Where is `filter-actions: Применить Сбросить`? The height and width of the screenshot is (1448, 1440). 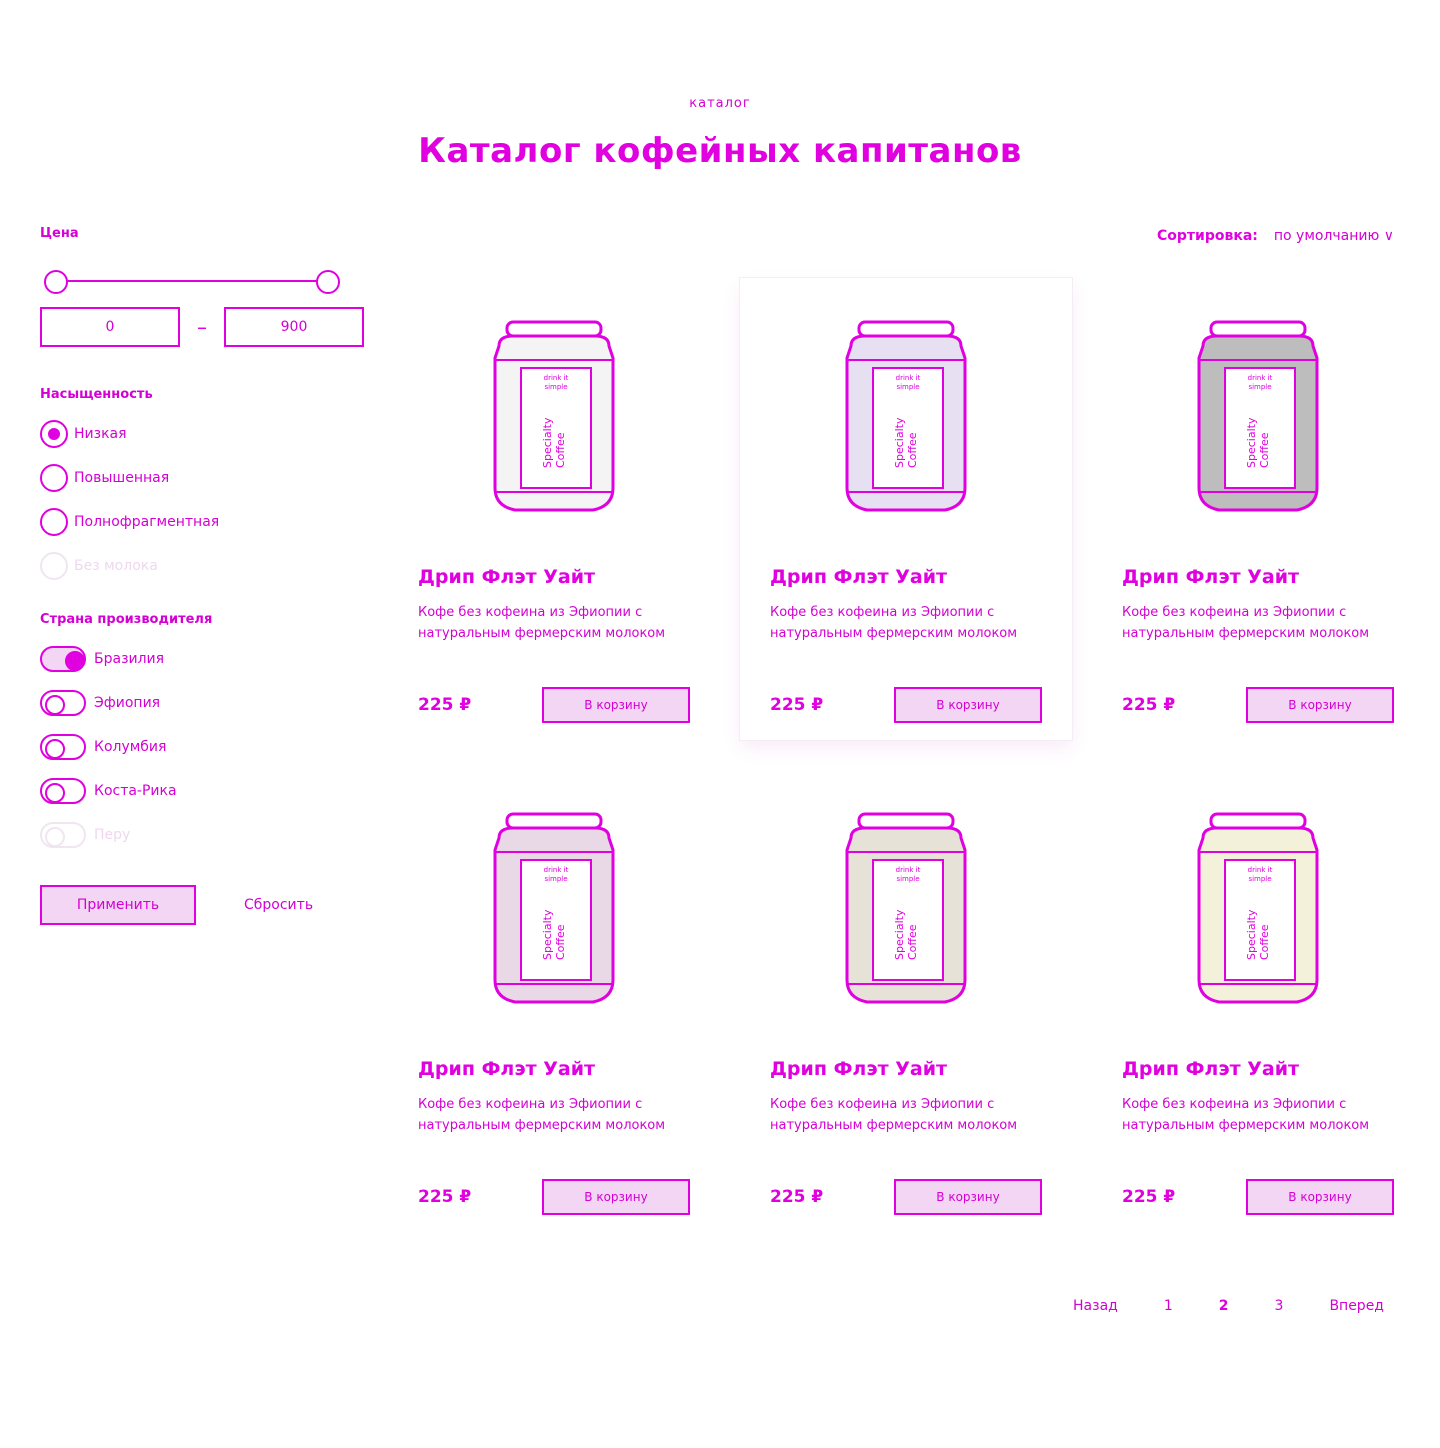 filter-actions: Применить Сбросить is located at coordinates (205, 905).